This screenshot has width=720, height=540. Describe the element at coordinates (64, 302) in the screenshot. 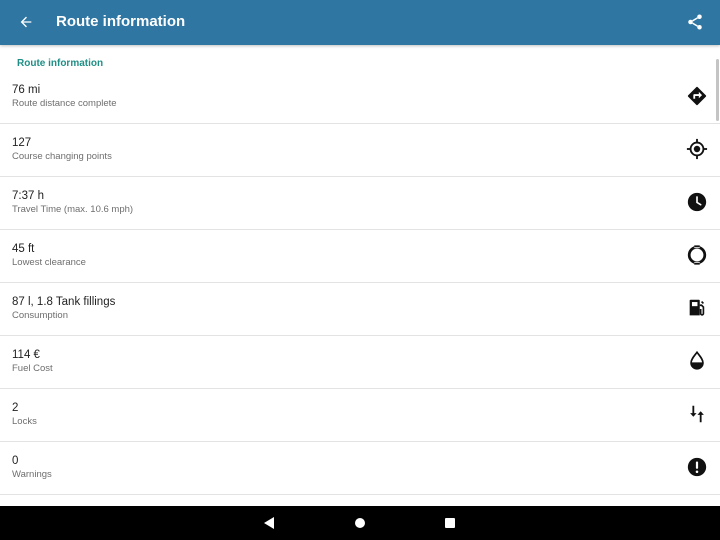

I see `consumption-value: 87 l, 1.8 Tank fillings` at that location.